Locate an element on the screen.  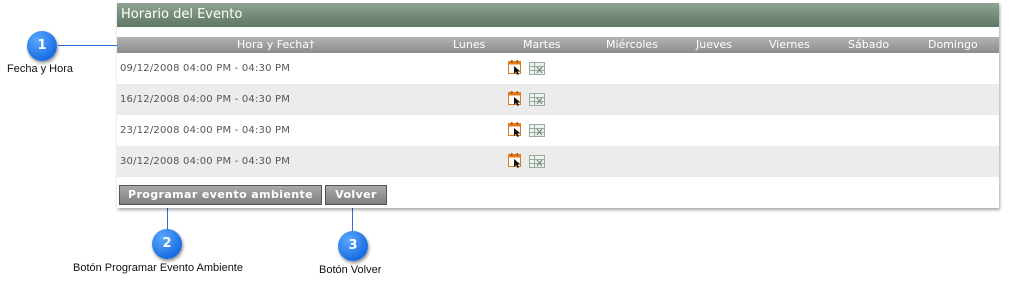
table-row: 16/12/2008 04:00 PM - 04:30 PM is located at coordinates (558, 99).